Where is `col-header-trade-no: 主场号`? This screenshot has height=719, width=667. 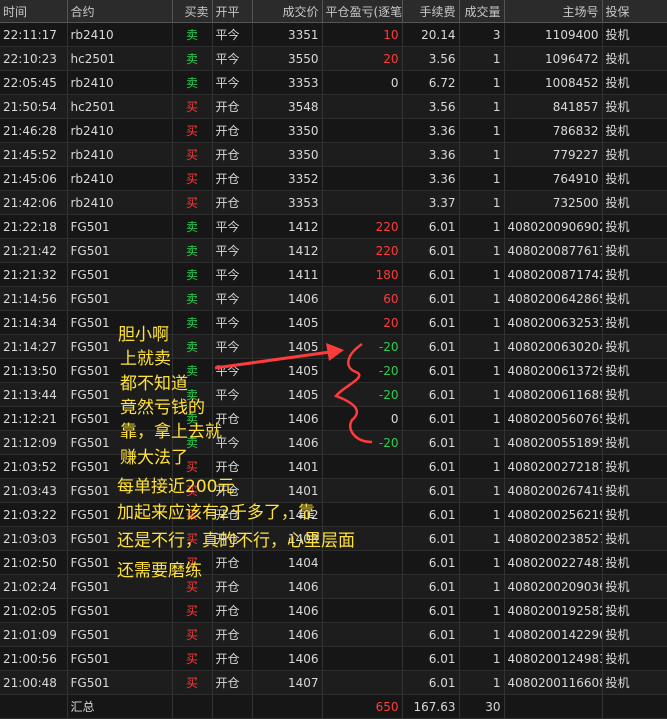
col-header-trade-no: 主场号 is located at coordinates (553, 11).